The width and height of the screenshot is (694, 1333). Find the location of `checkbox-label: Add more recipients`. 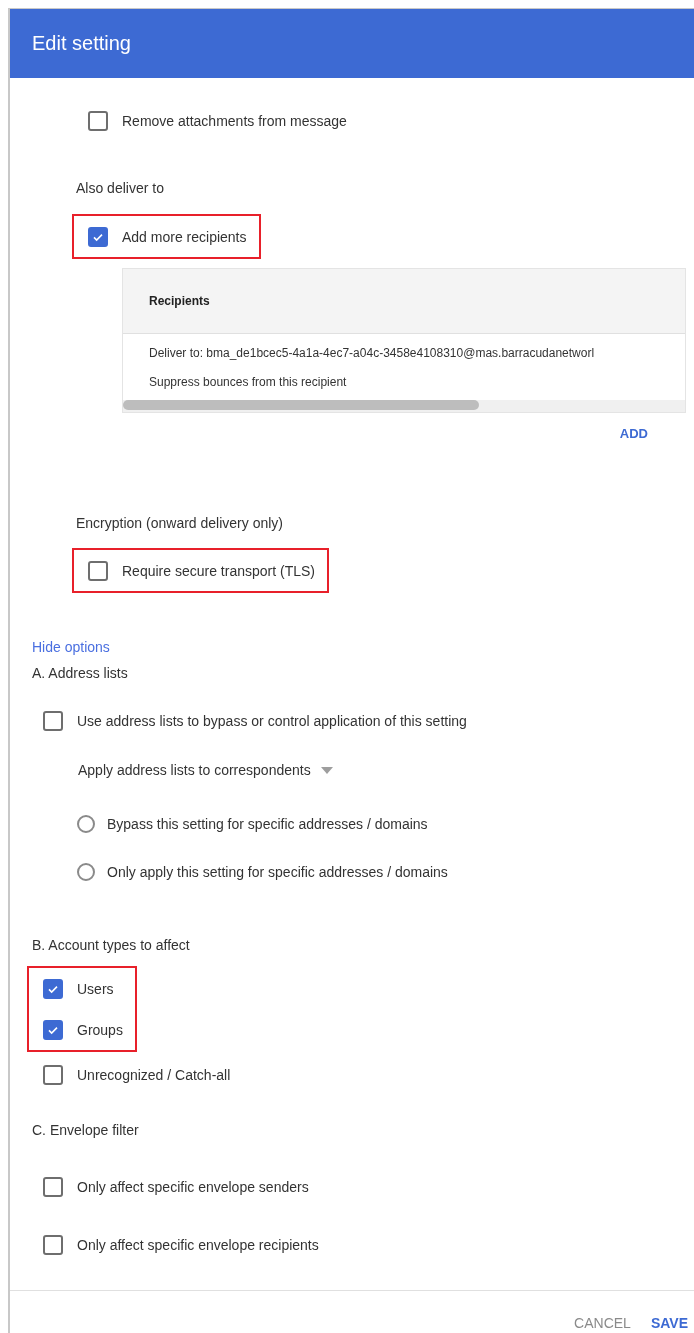

checkbox-label: Add more recipients is located at coordinates (184, 236).